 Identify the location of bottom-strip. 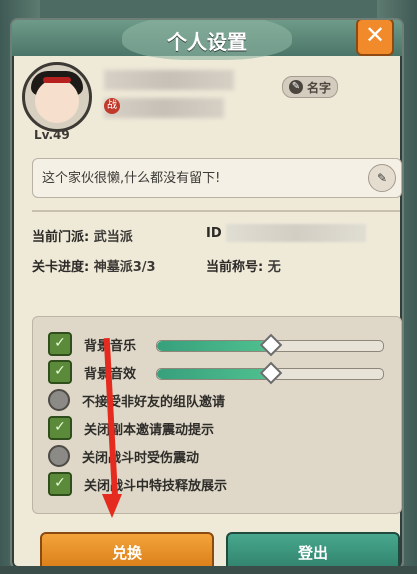
(208, 570).